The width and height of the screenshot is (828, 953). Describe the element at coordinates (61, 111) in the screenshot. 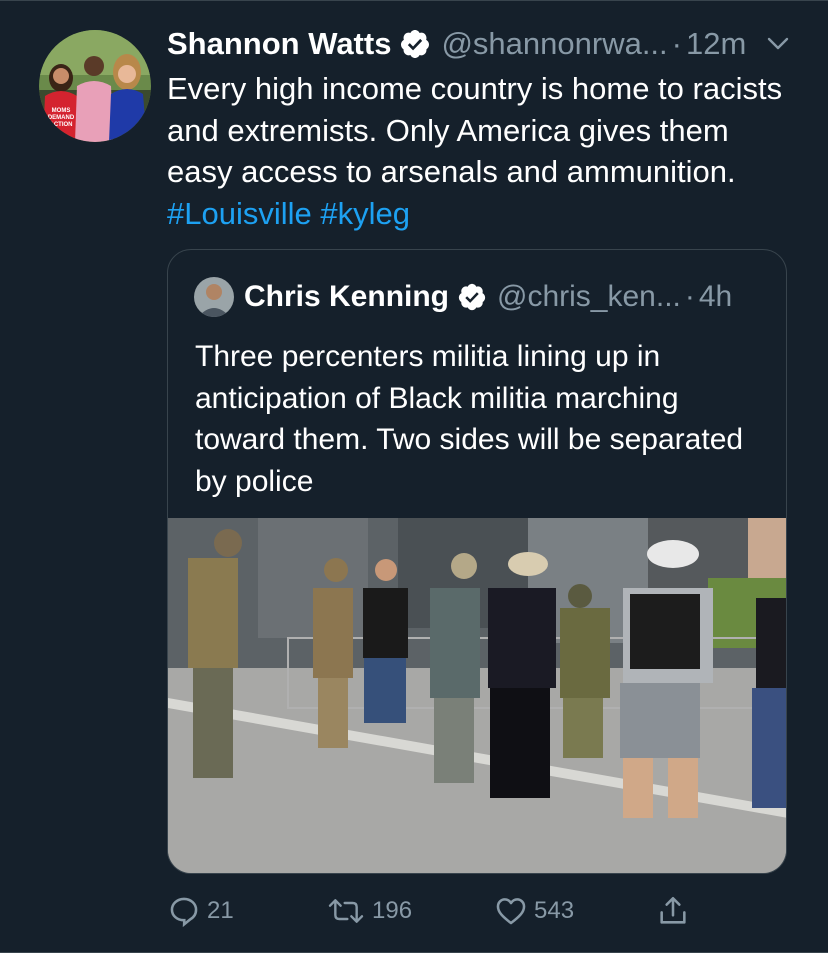

I see `svg-text: MOMS` at that location.